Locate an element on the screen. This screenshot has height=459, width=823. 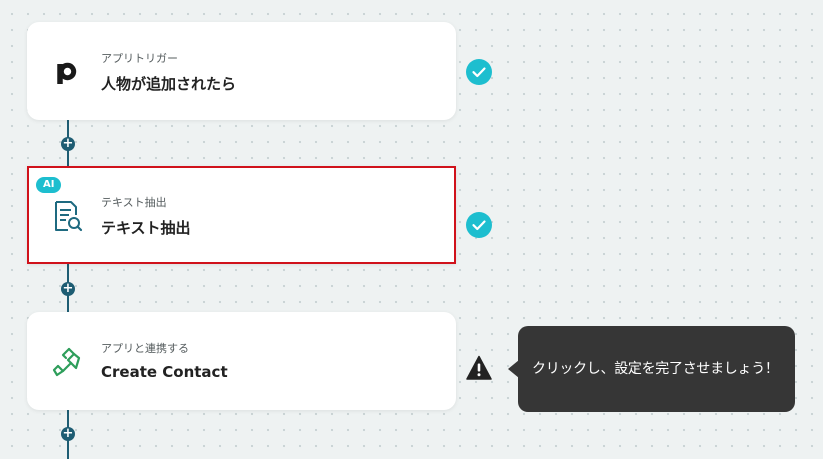
step-title: 人物が追加されたら is located at coordinates (169, 84).